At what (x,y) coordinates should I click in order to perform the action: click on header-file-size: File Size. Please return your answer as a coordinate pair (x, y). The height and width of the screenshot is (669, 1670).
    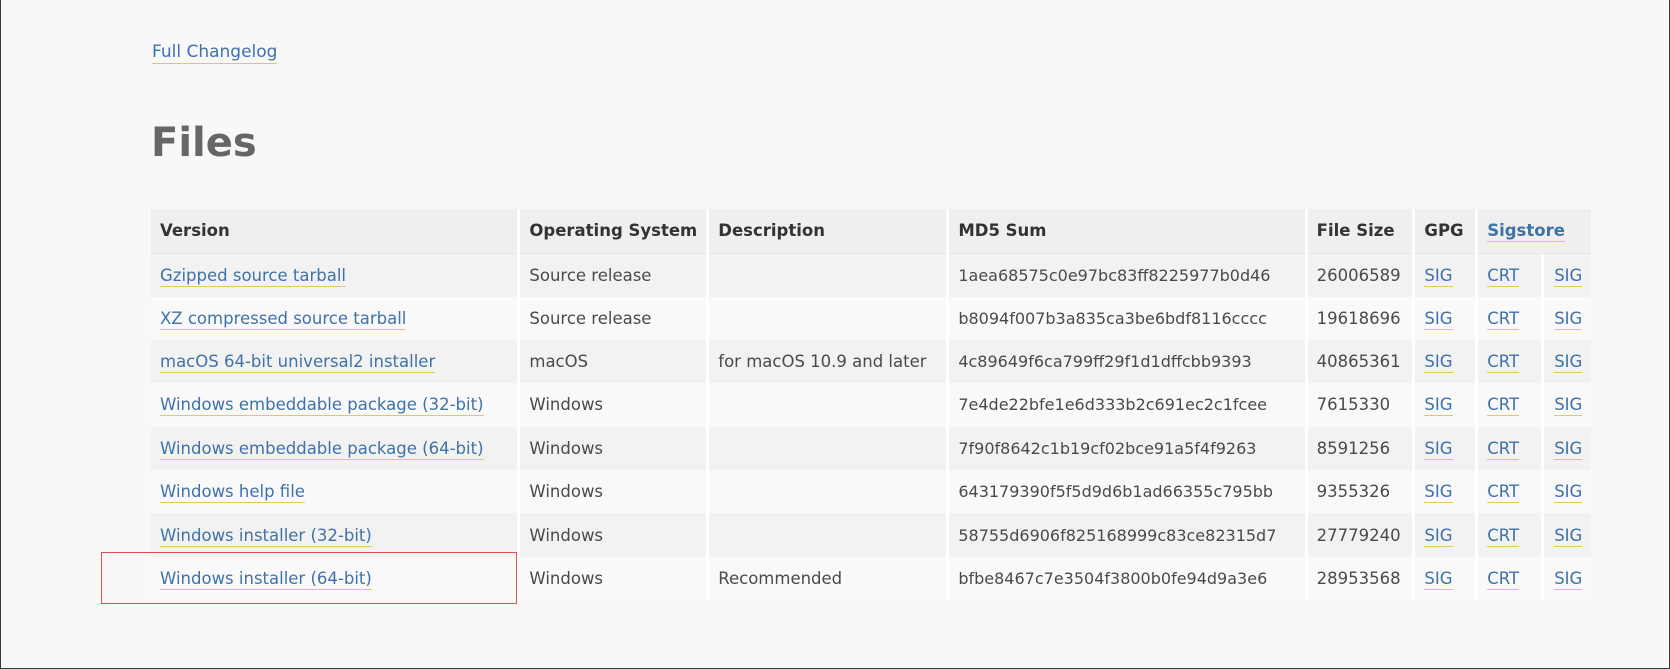
    Looking at the image, I should click on (1361, 231).